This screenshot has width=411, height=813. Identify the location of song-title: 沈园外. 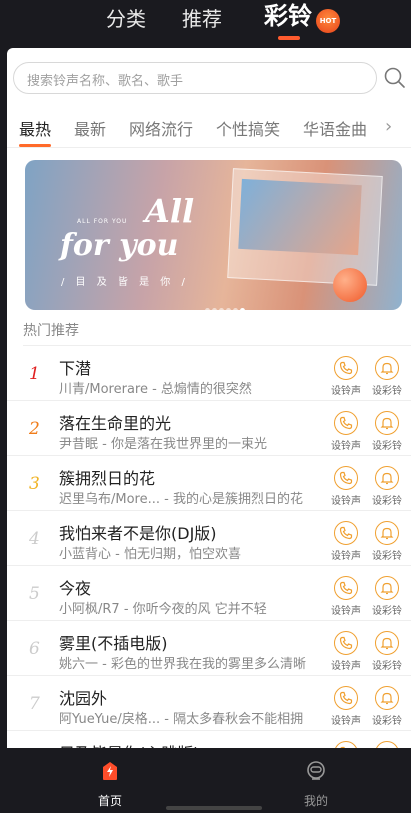
(83, 698).